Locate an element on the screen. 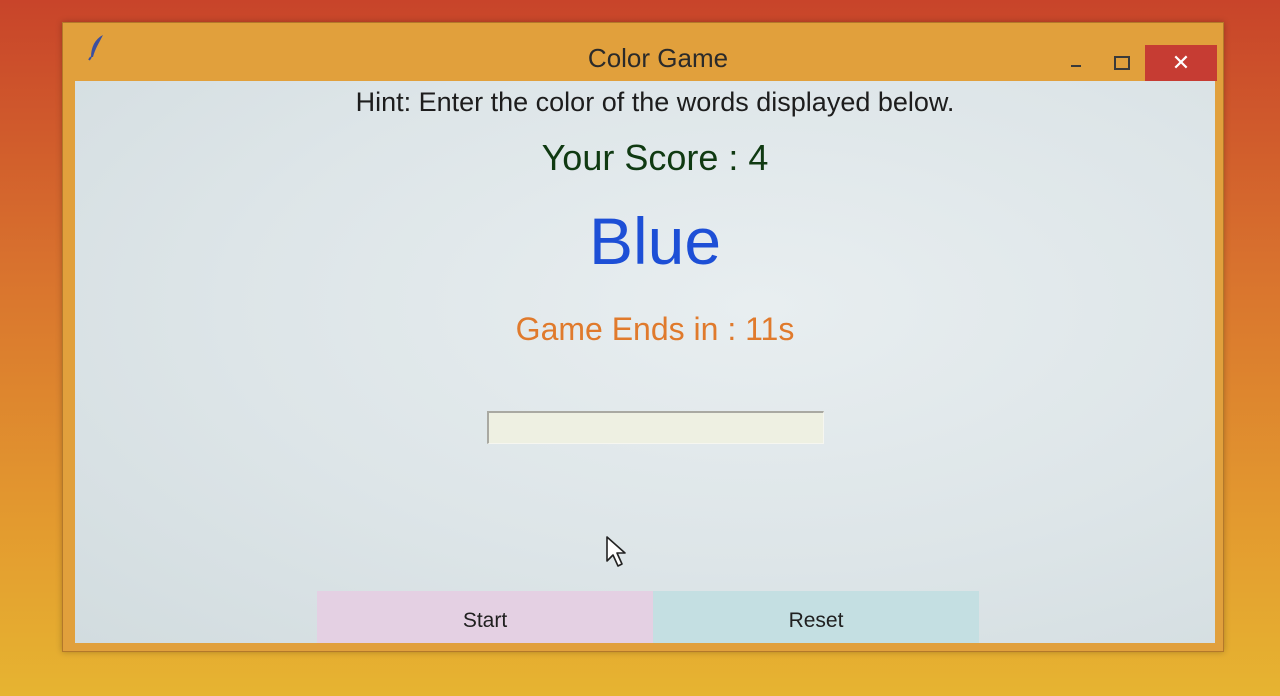  color-word: Blue is located at coordinates (655, 241).